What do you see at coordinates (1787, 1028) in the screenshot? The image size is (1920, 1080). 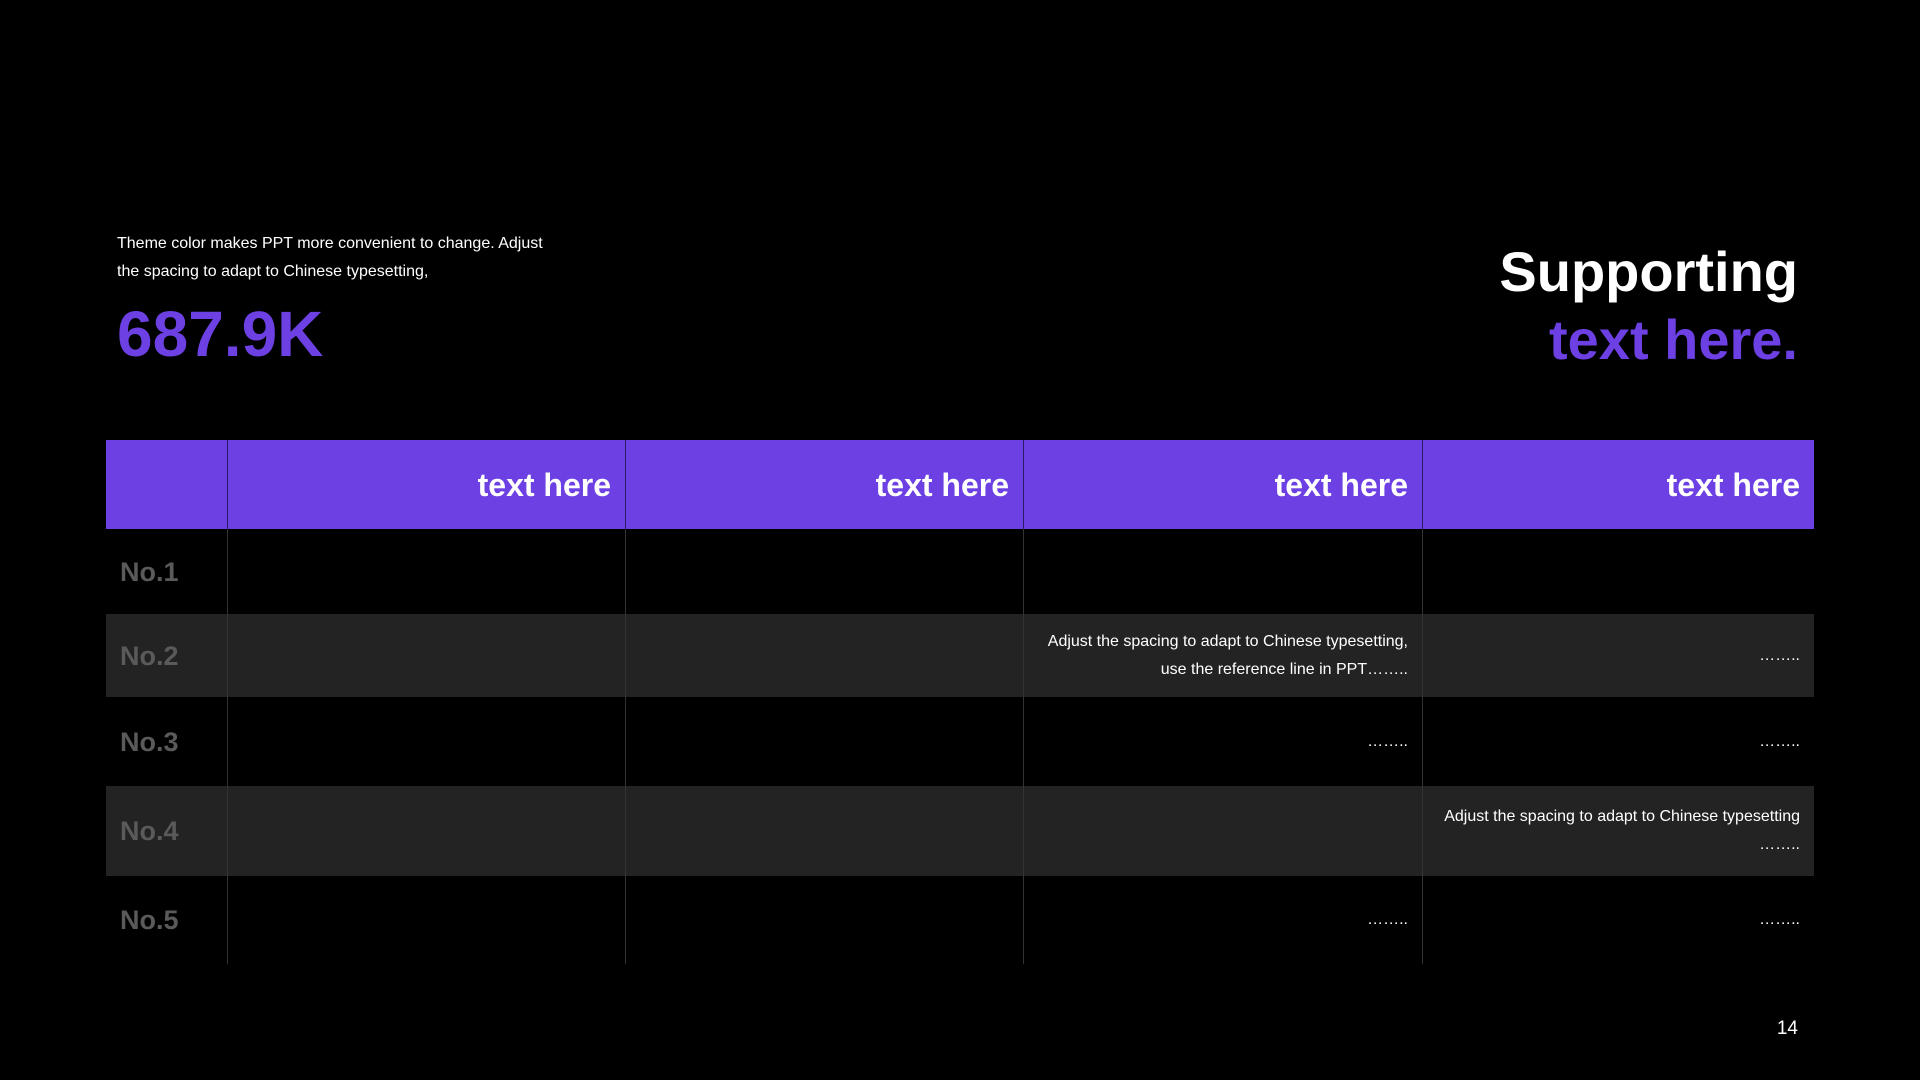 I see `page-number: 14` at bounding box center [1787, 1028].